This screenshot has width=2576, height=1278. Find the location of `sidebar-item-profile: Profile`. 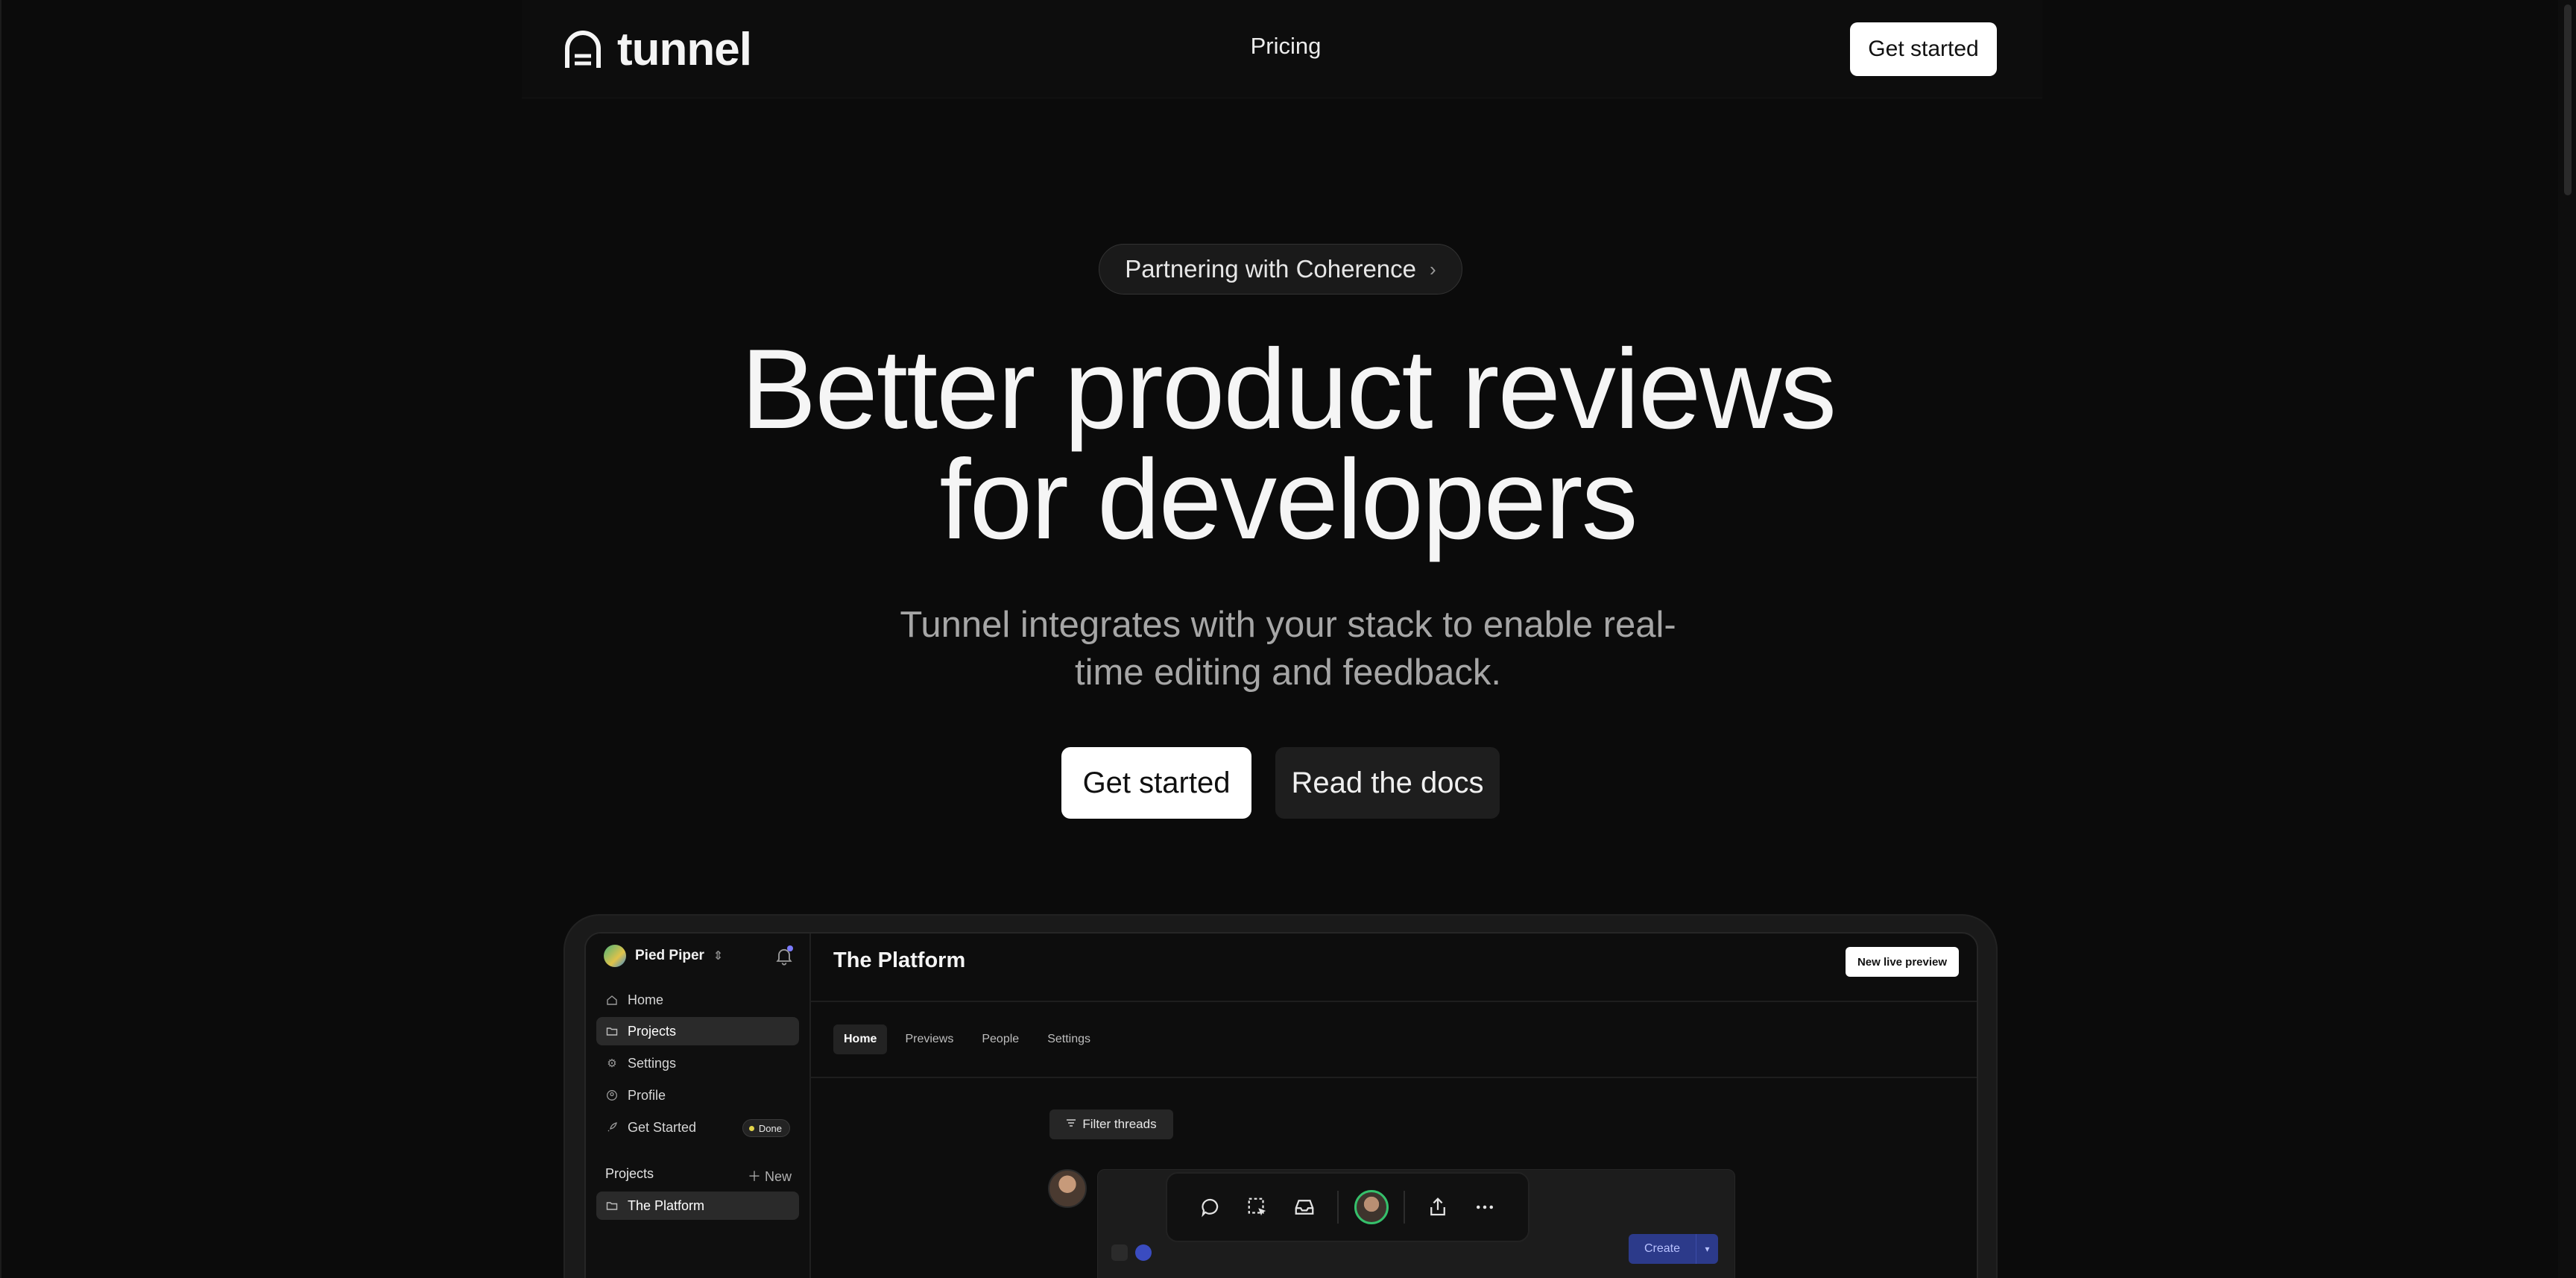

sidebar-item-profile: Profile is located at coordinates (698, 1095).